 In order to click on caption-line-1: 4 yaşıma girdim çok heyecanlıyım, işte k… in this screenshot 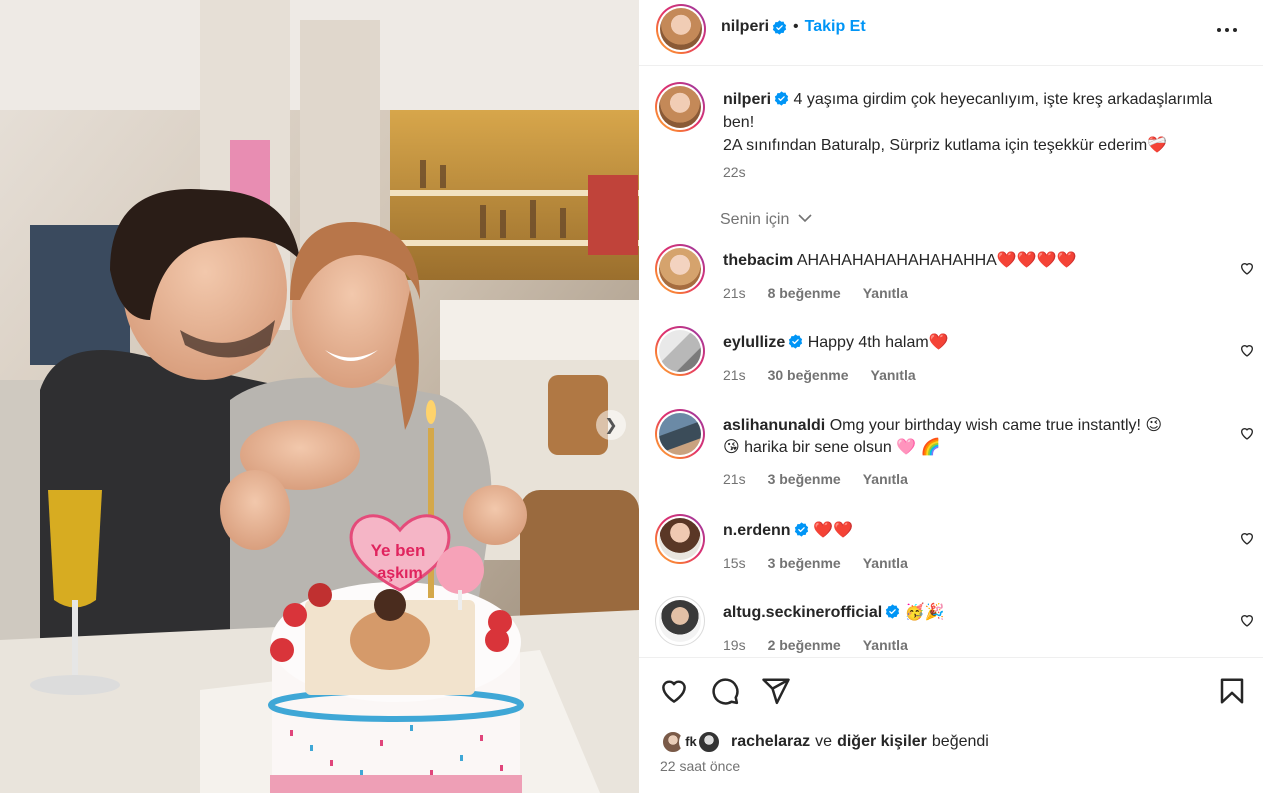, I will do `click(968, 111)`.